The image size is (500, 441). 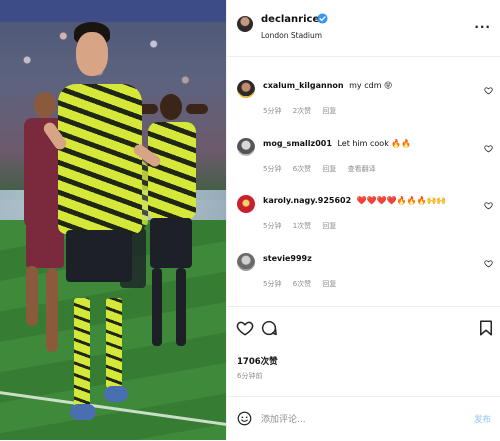 I want to click on comment-meta: 5分钟 2次赞 回复, so click(x=304, y=111).